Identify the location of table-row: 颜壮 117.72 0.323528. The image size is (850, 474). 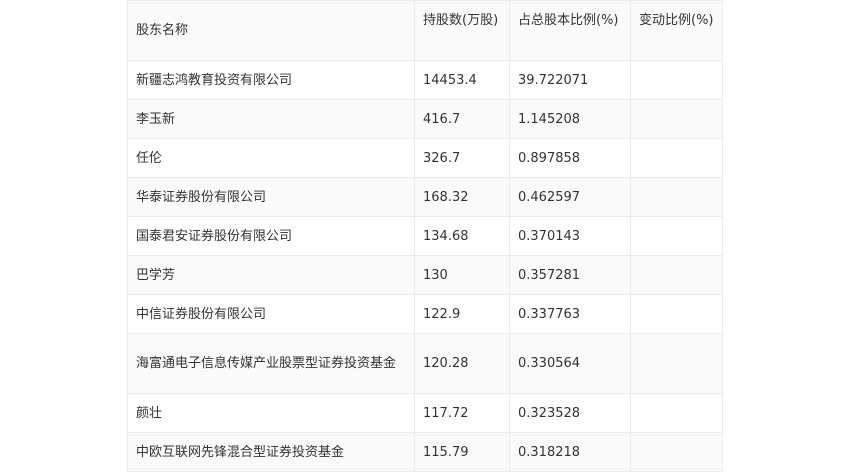
(425, 413).